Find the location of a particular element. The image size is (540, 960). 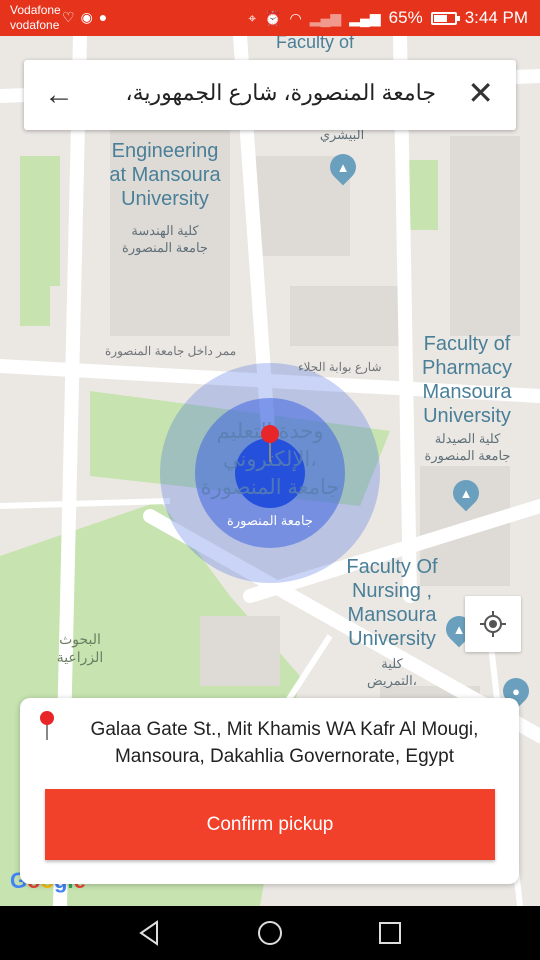

pharmacy-arabic-label: كلية الصيدلة جامعة المنصورة is located at coordinates (467, 447).